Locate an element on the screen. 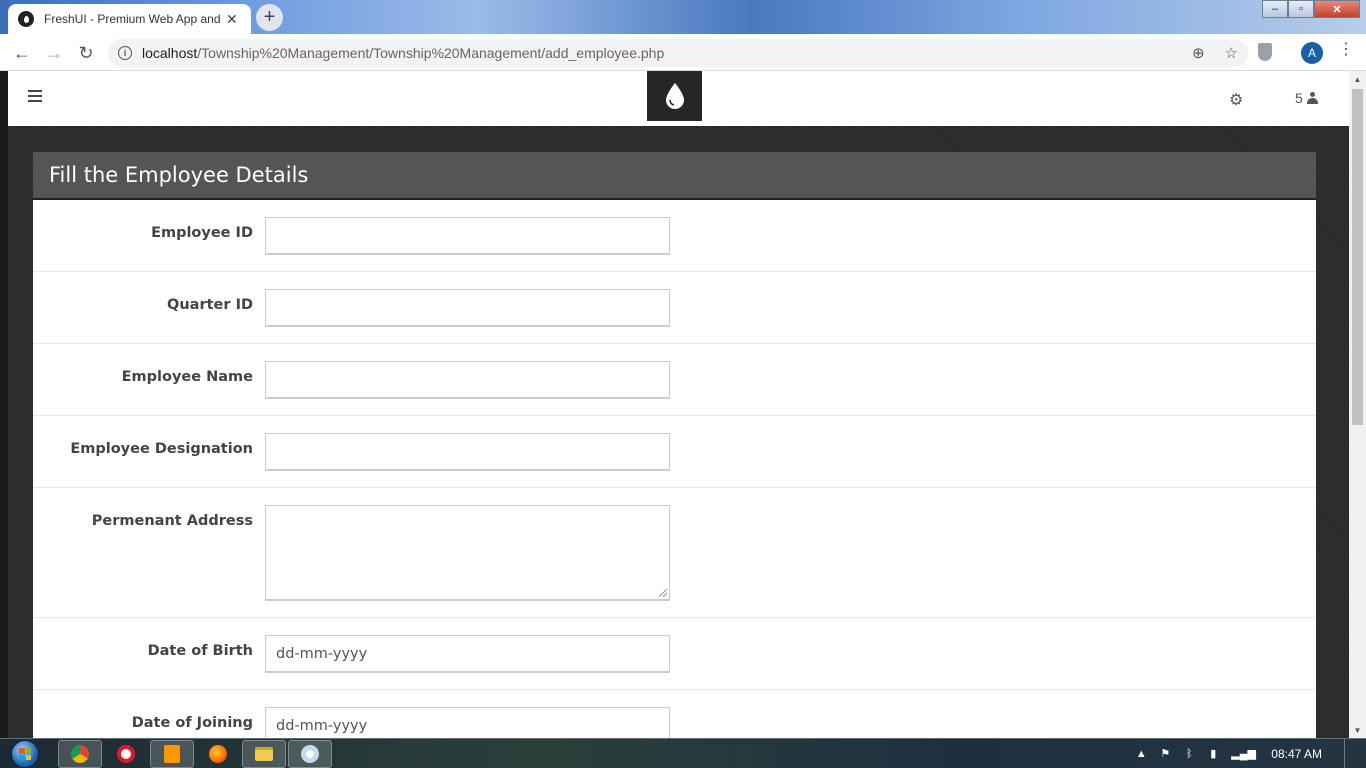 This screenshot has height=768, width=1366. windows-logo-icon is located at coordinates (25, 754).